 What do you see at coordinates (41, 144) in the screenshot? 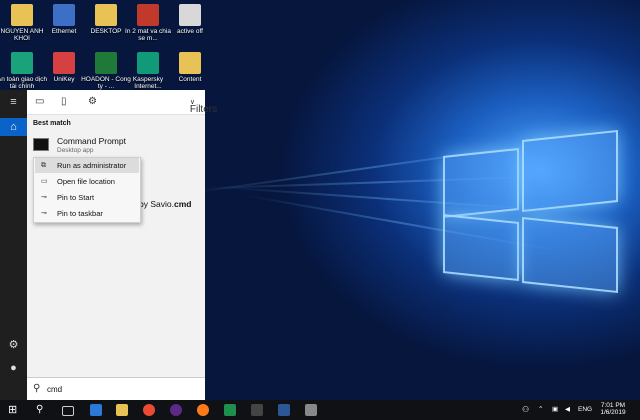
I see `command-prompt-icon` at bounding box center [41, 144].